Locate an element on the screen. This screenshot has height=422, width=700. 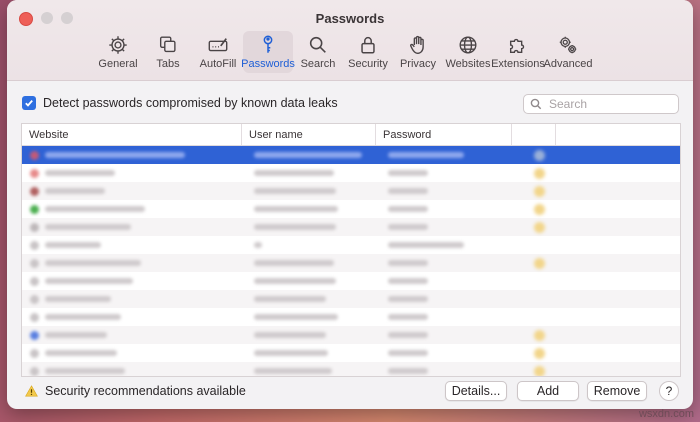
table-header: Website User name Password is located at coordinates (351, 135).